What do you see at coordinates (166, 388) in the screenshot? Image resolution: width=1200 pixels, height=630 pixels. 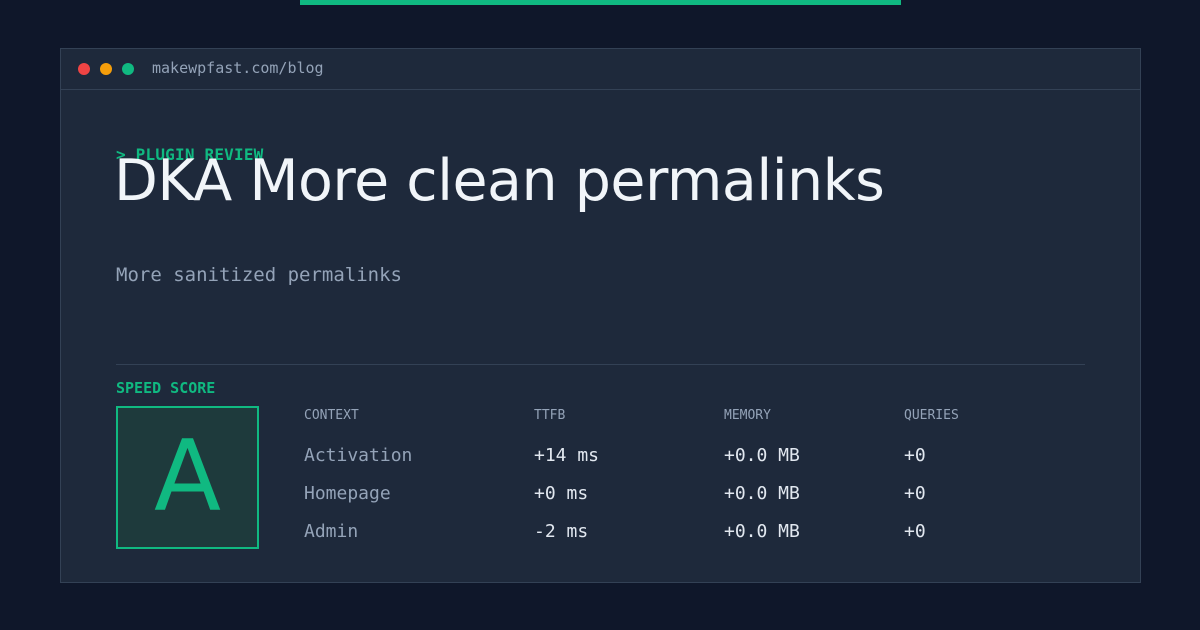 I see `speed-score-label: SPEED SCORE` at bounding box center [166, 388].